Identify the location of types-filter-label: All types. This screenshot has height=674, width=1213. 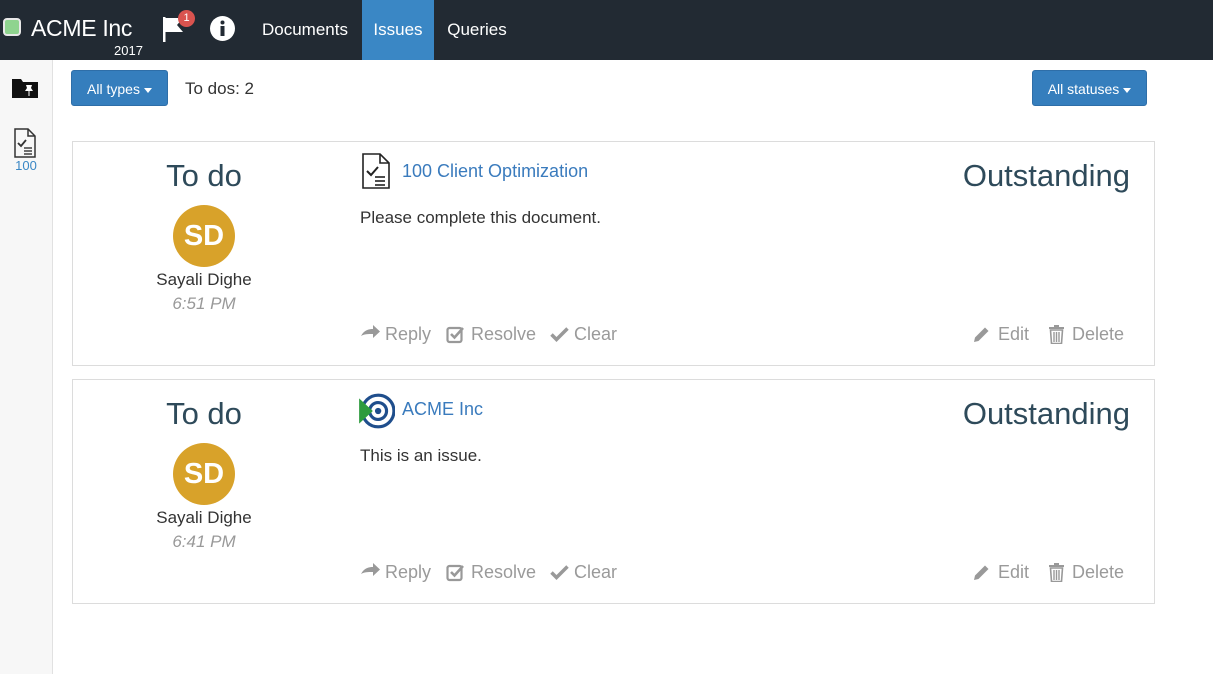
(113, 89).